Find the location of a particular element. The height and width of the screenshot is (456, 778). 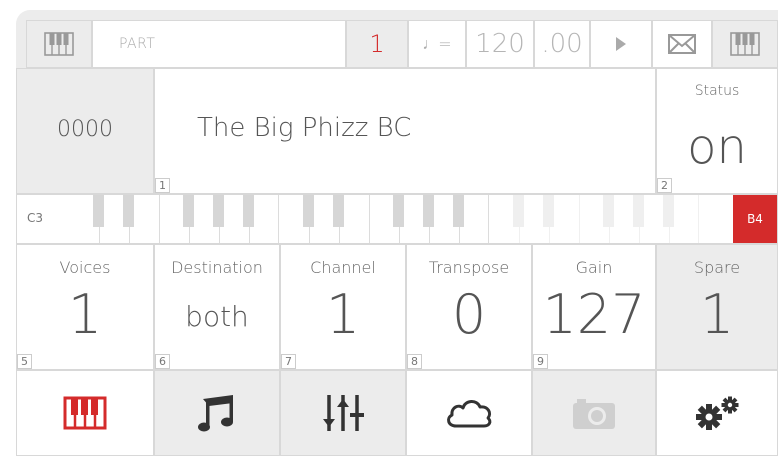

nav-music-tab is located at coordinates (217, 413).